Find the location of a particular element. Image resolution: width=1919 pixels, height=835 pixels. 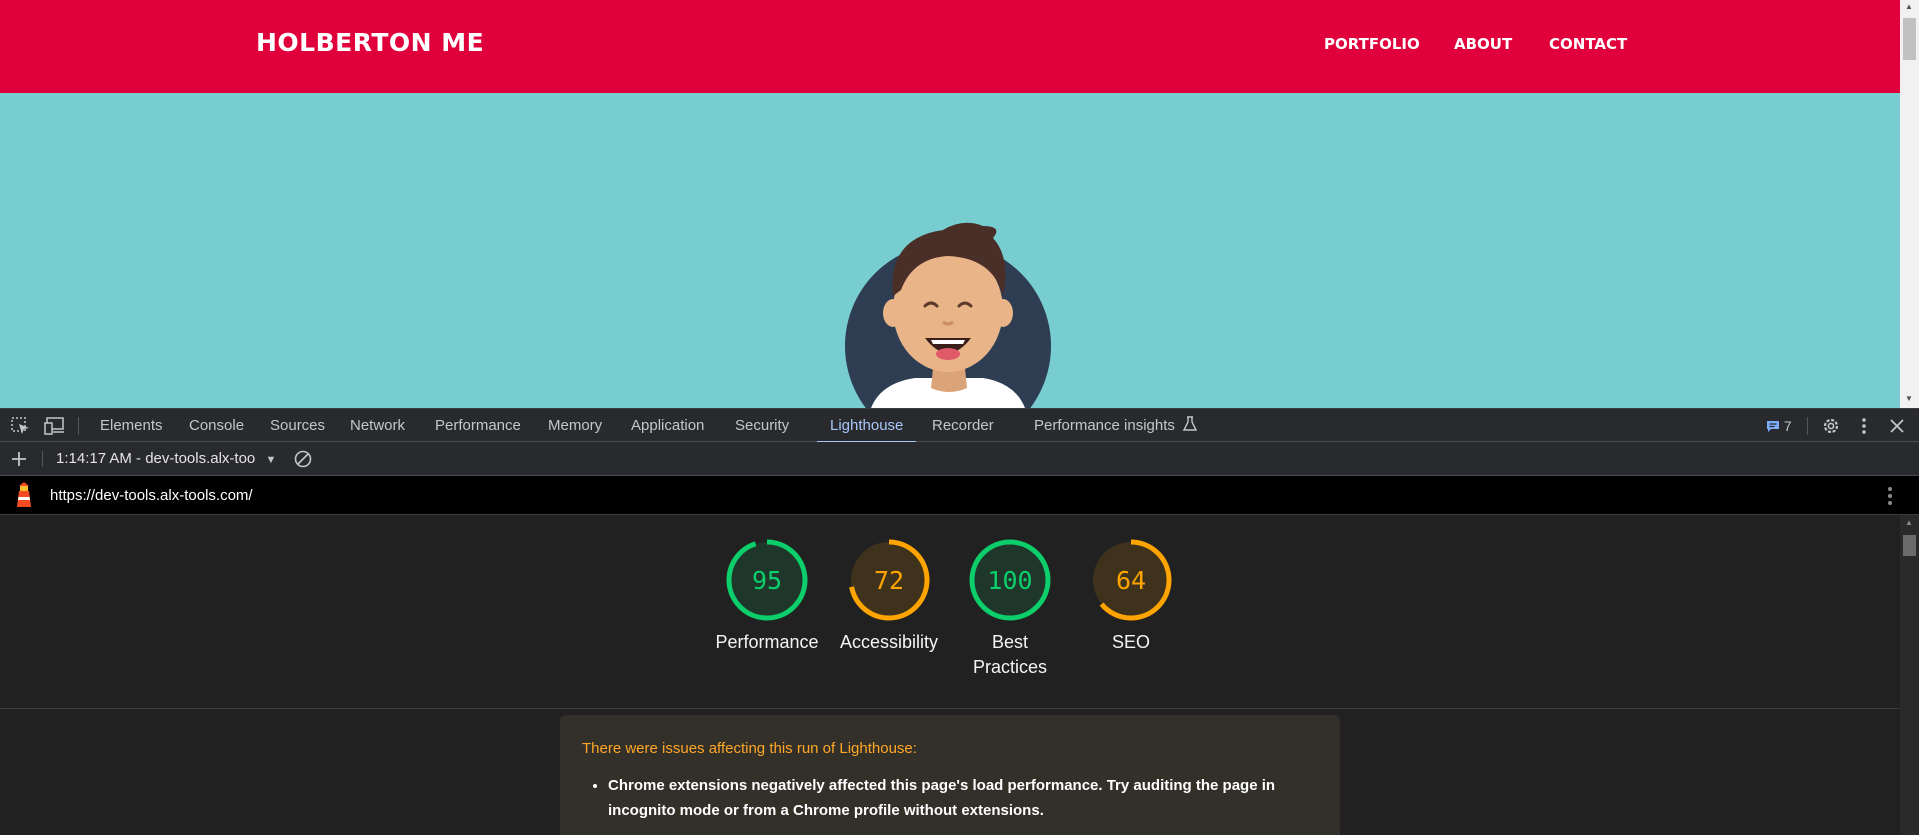

gauge-seo: 64 SEO is located at coordinates (1131, 596).